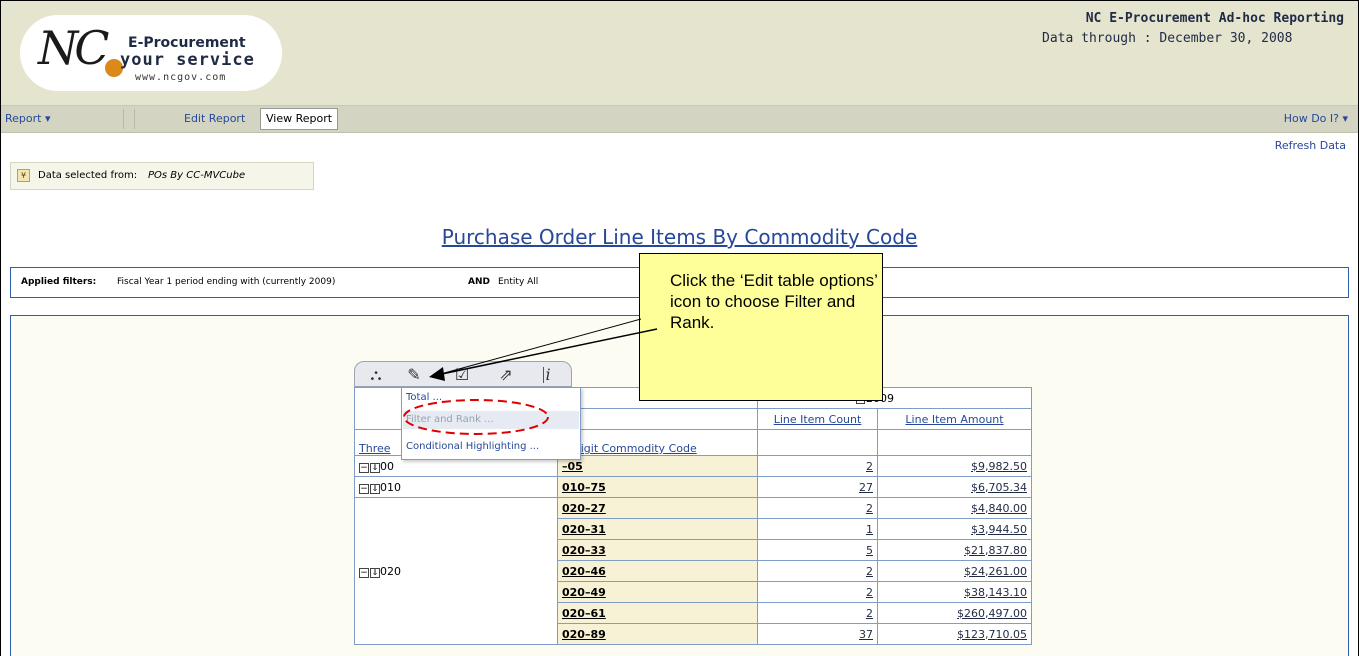 This screenshot has height=656, width=1359. I want to click on commodity-code-cell: 020–46, so click(657, 571).